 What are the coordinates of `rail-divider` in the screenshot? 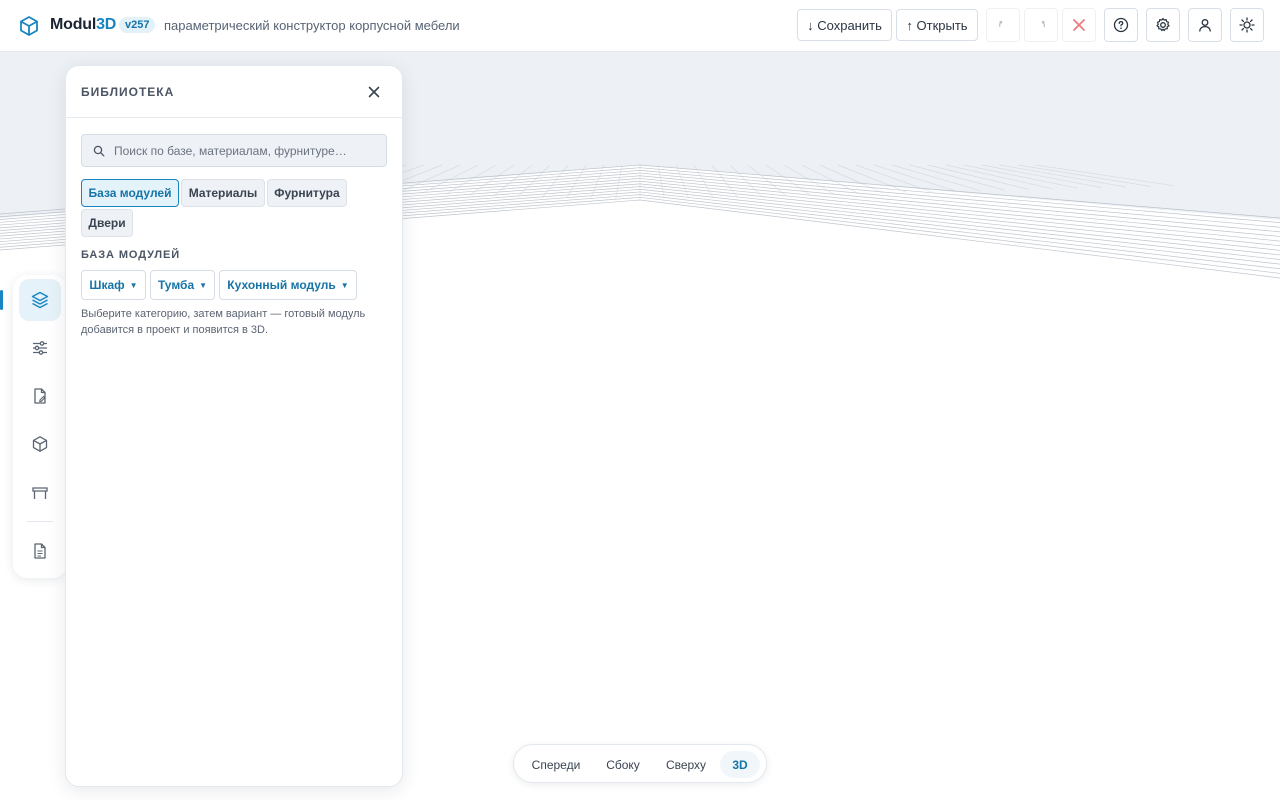 It's located at (40, 521).